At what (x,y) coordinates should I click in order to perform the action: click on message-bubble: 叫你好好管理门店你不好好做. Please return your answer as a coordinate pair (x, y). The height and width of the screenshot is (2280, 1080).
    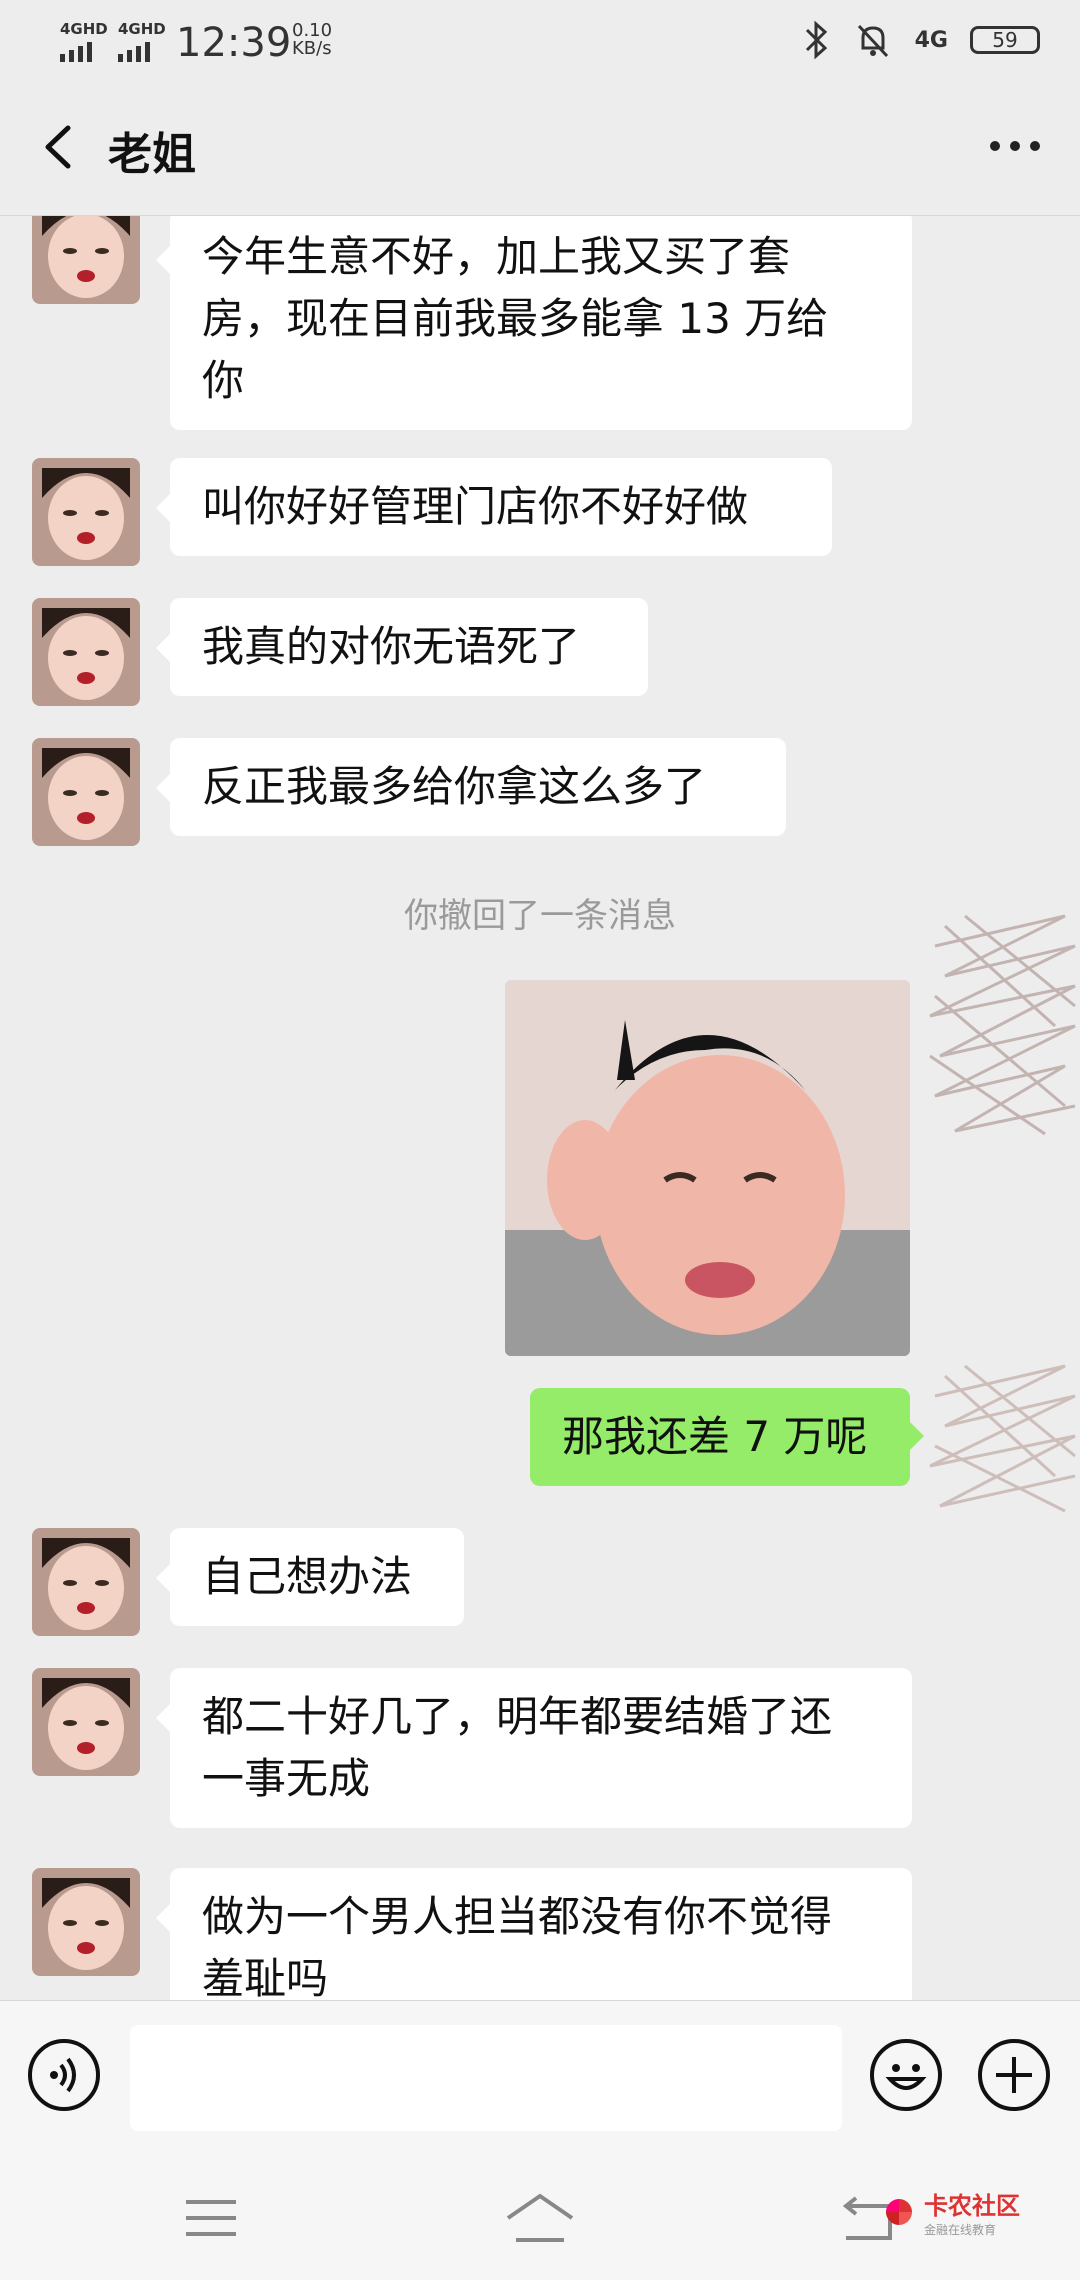
    Looking at the image, I should click on (494, 507).